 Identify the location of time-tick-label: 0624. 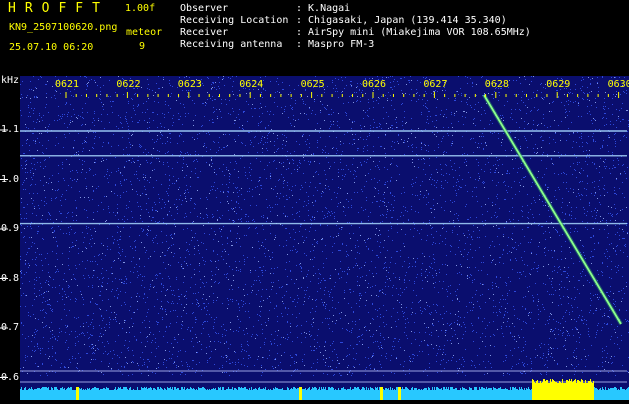
(251, 84).